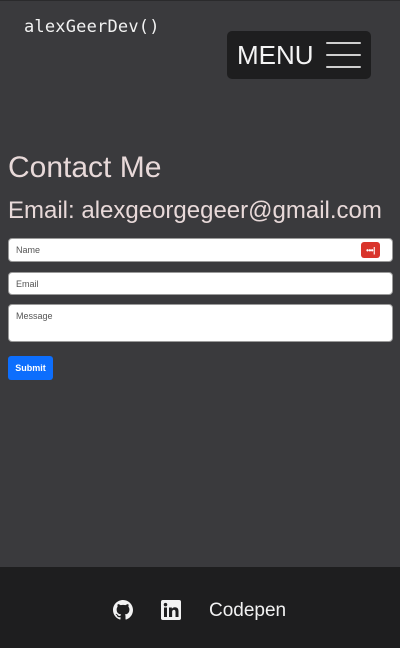 This screenshot has height=648, width=400. What do you see at coordinates (85, 167) in the screenshot?
I see `page-title: Contact Me` at bounding box center [85, 167].